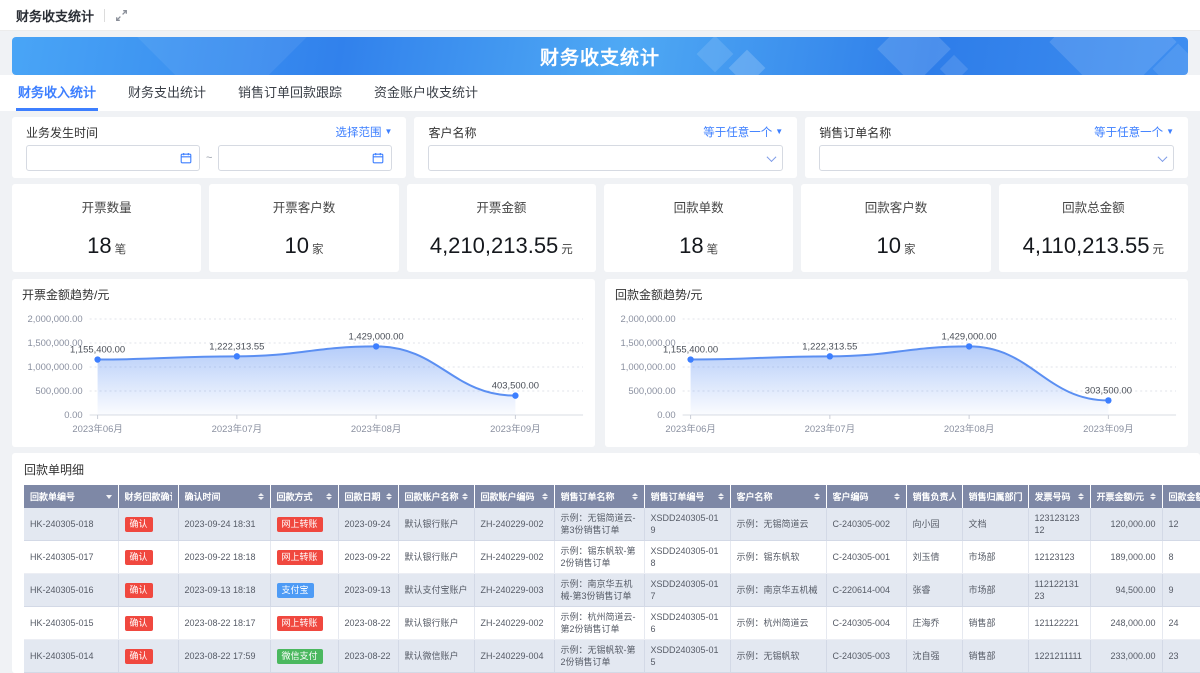 This screenshot has height=673, width=1200. Describe the element at coordinates (995, 524) in the screenshot. I see `cell-dept: 文档` at that location.